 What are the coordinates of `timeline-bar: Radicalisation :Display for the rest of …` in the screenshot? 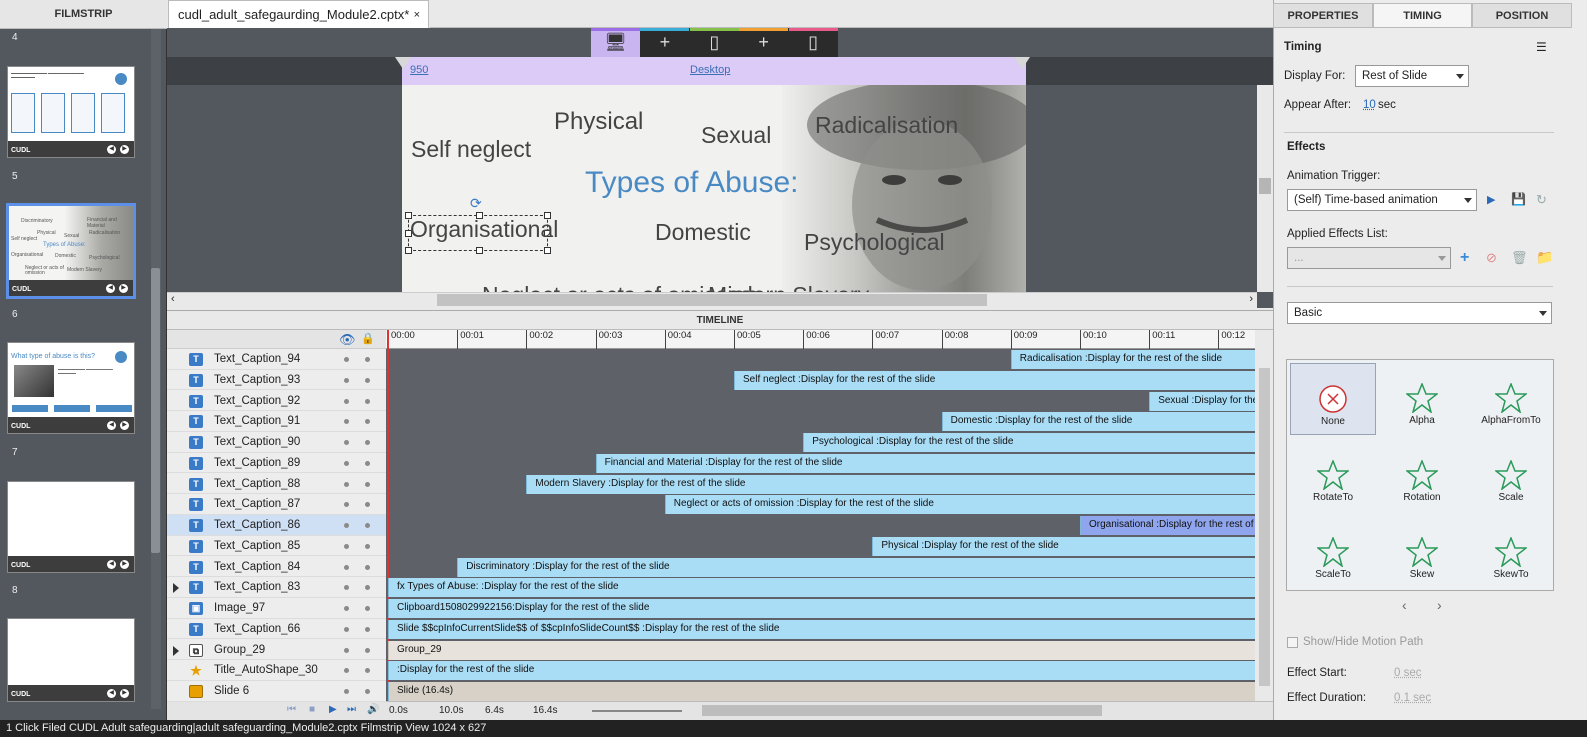 It's located at (1132, 359).